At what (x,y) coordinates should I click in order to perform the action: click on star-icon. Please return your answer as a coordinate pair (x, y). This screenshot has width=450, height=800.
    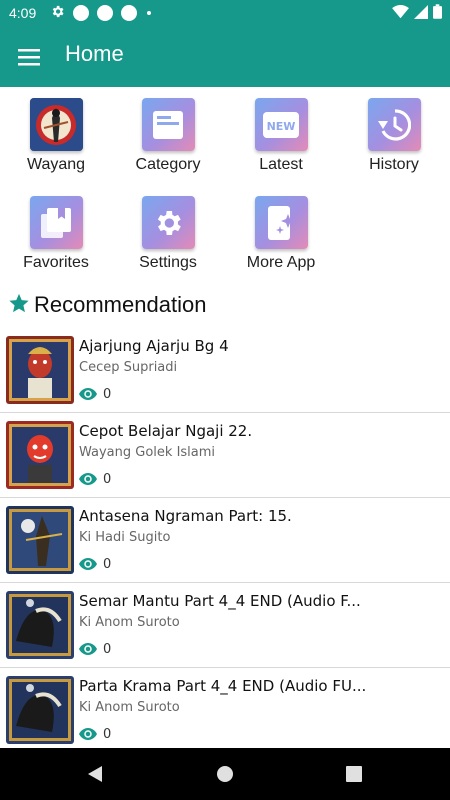
    Looking at the image, I should click on (19, 305).